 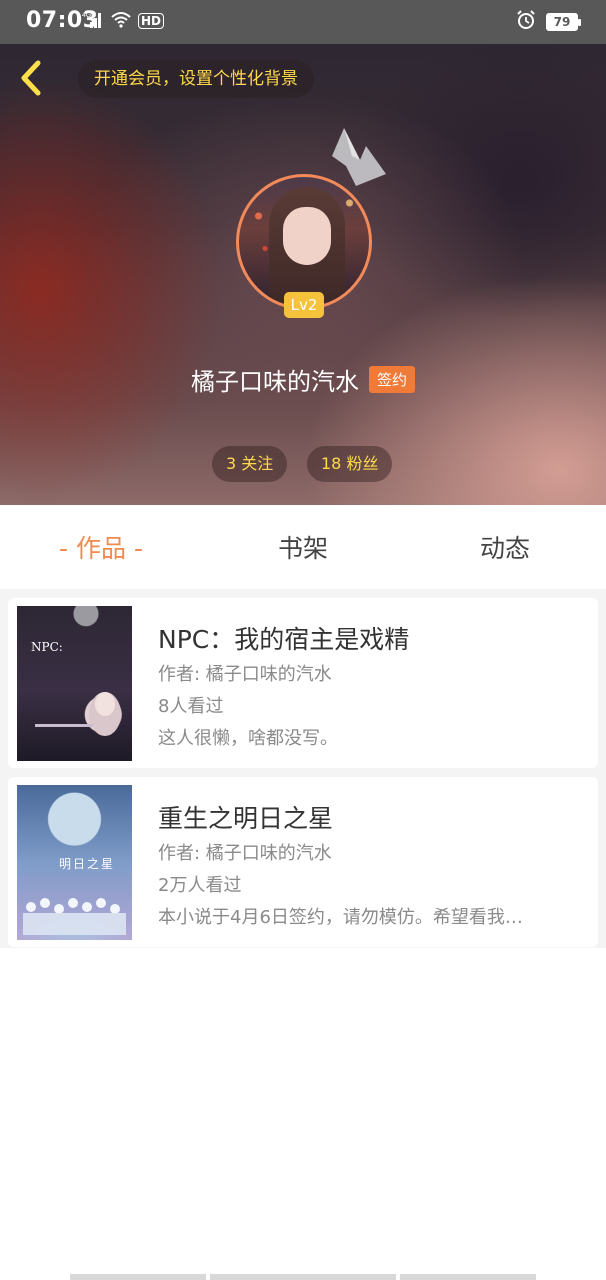 I want to click on vip-background-banner: 开通会员，设置个性化背景, so click(x=196, y=79).